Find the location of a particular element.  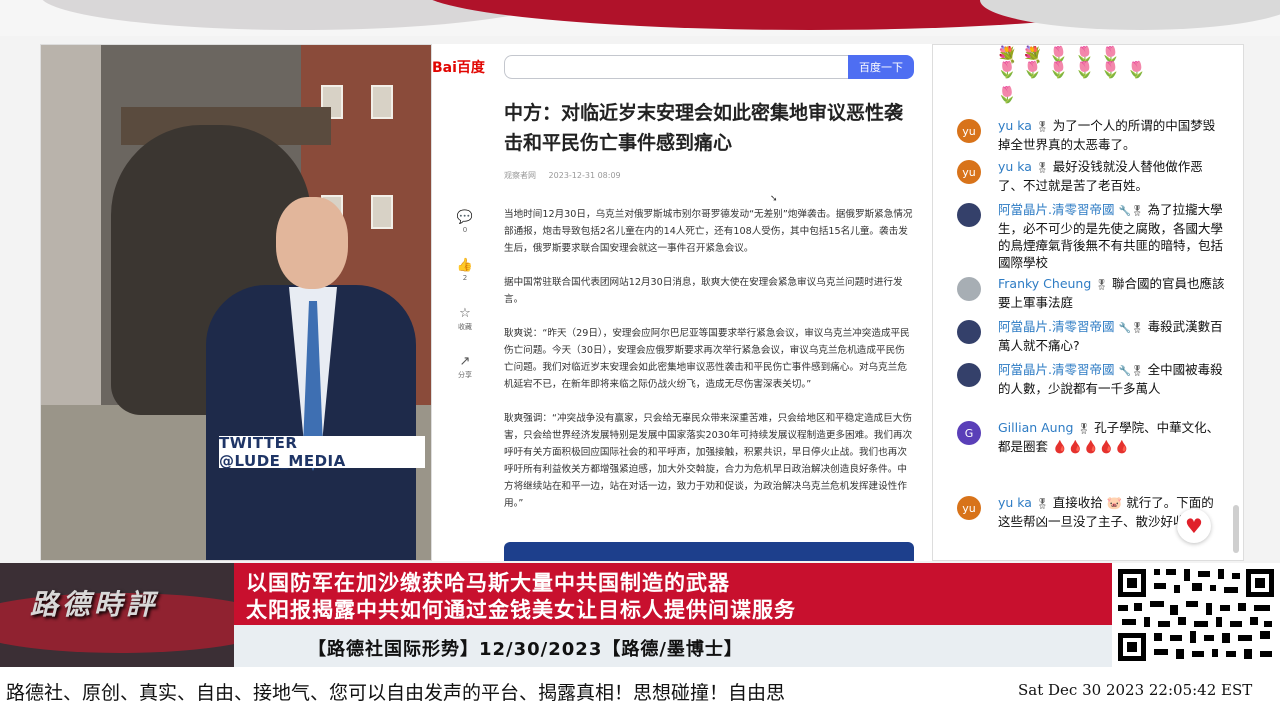

article-meta: 观察者网 2023-12-31 08:09 is located at coordinates (562, 175).